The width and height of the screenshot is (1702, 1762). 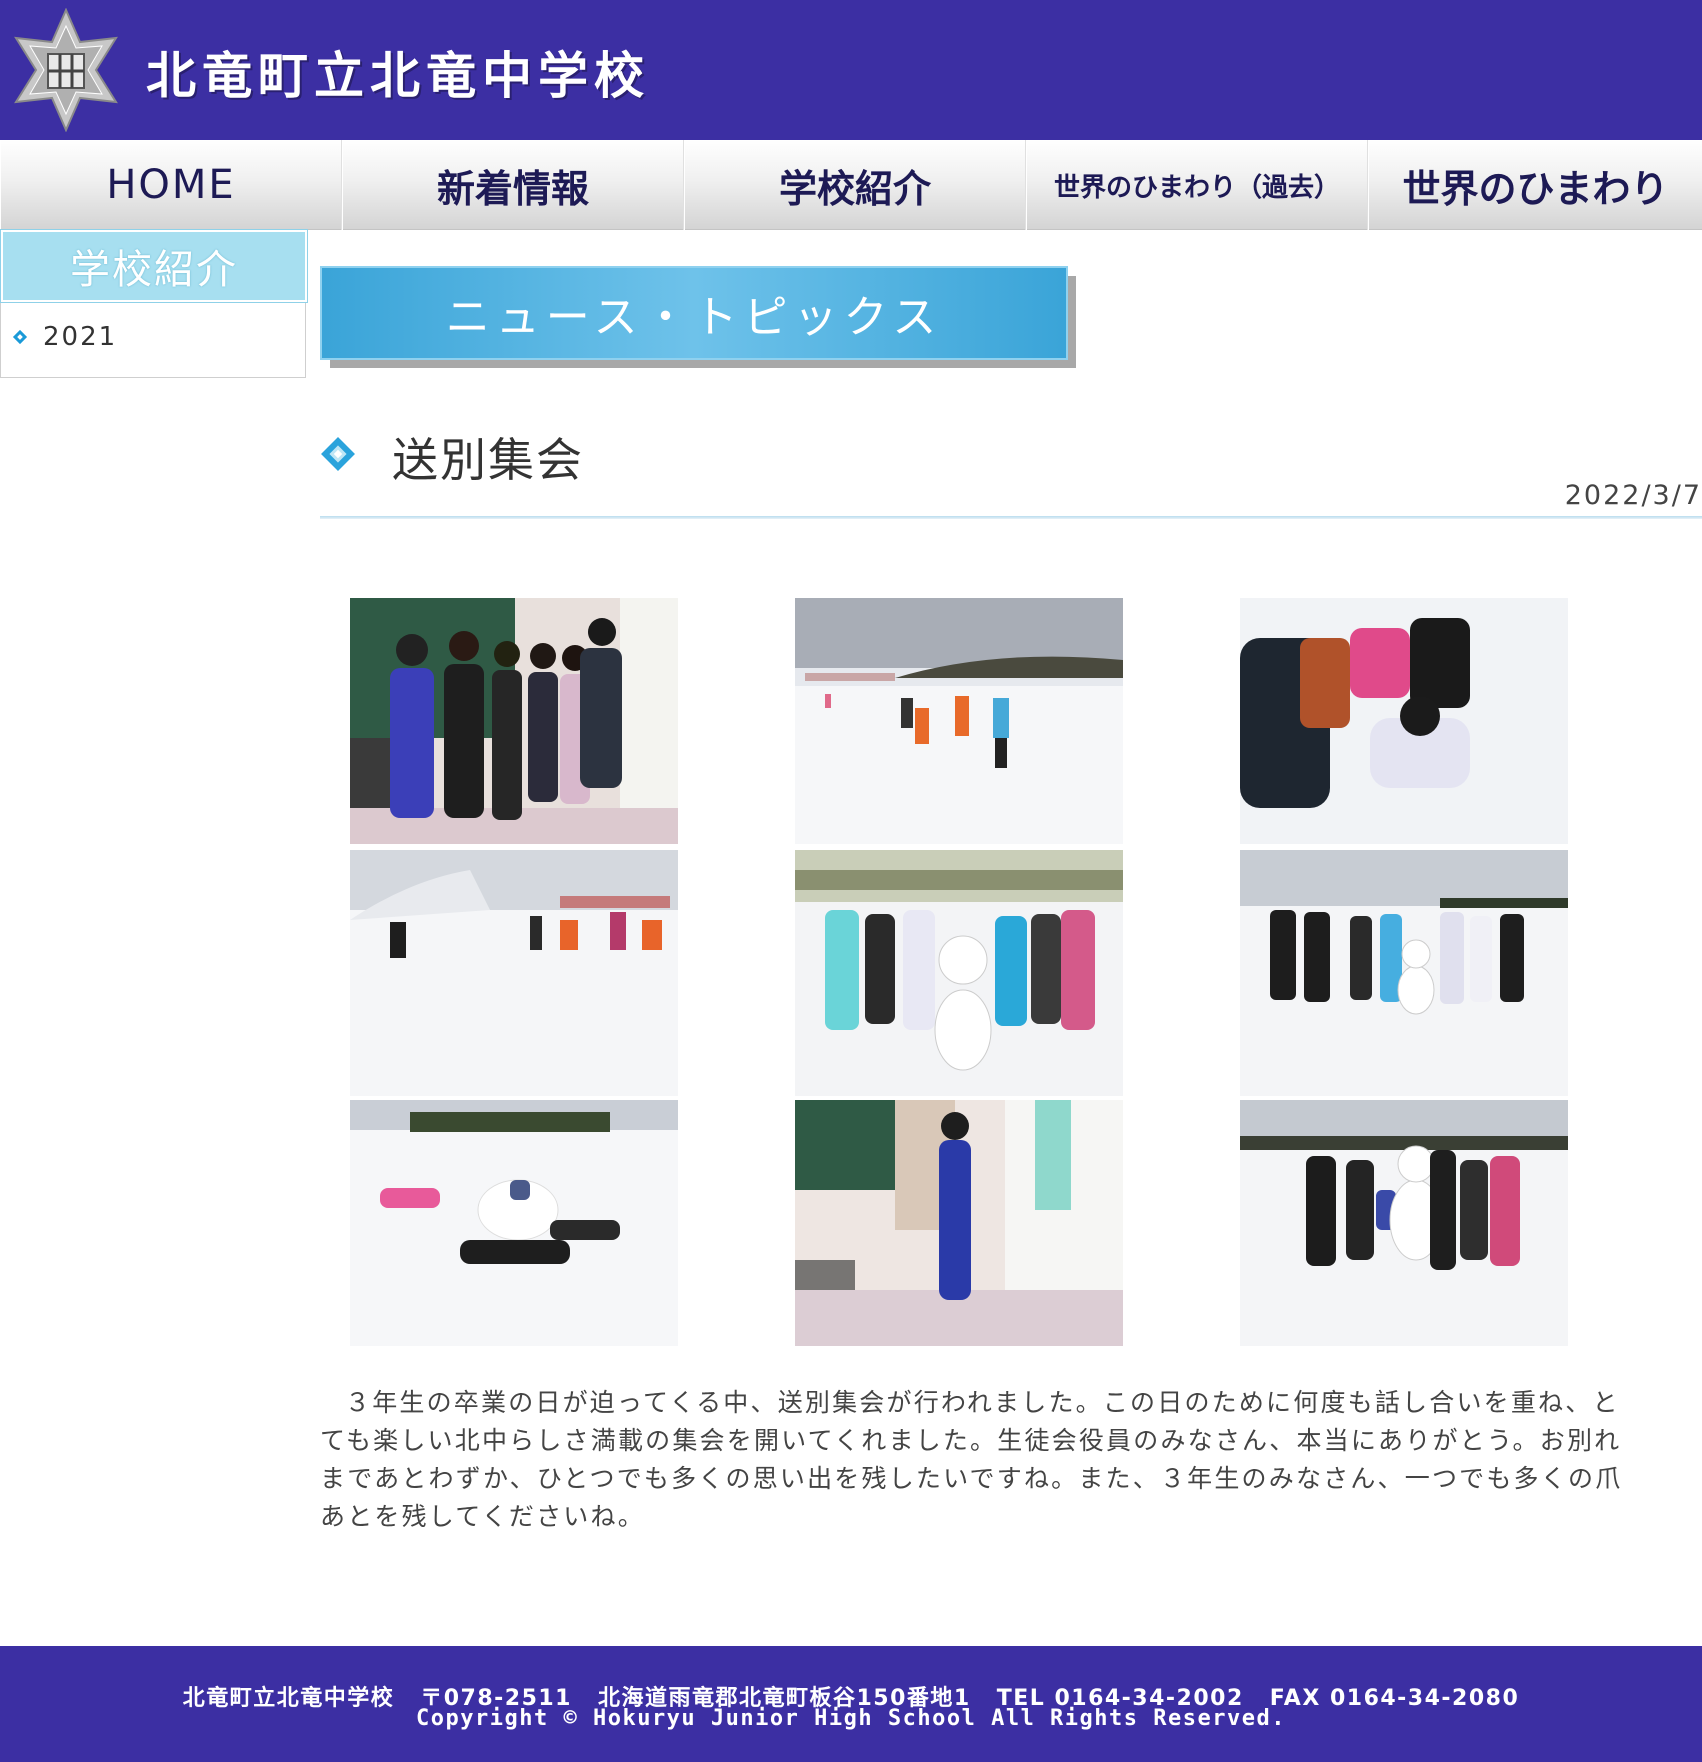 I want to click on nav-school-intro: 学校紹介, so click(x=855, y=185).